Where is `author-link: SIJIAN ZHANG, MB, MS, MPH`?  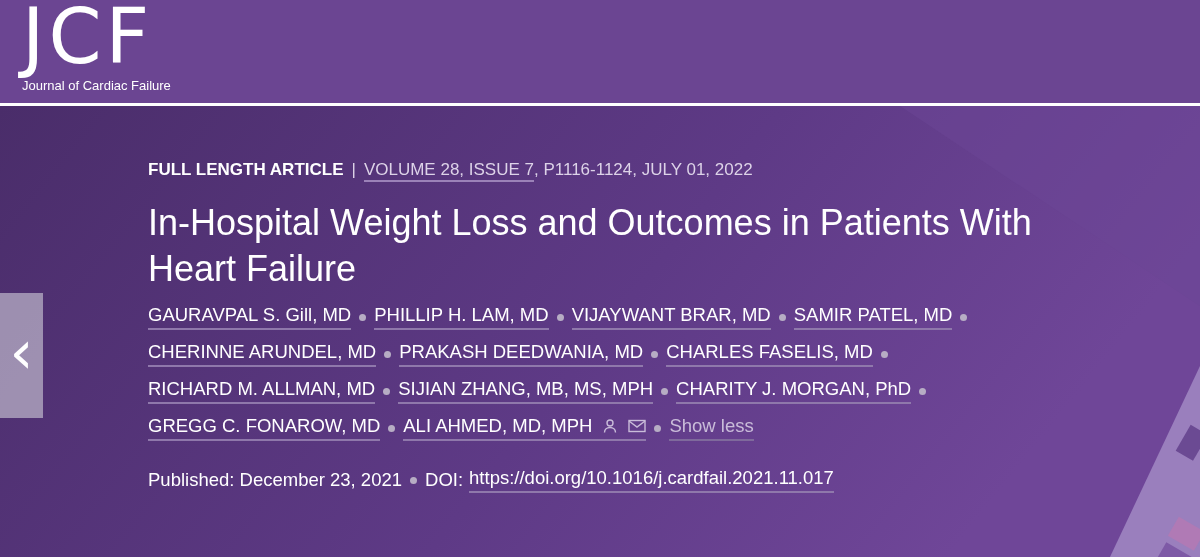
author-link: SIJIAN ZHANG, MB, MS, MPH is located at coordinates (526, 391).